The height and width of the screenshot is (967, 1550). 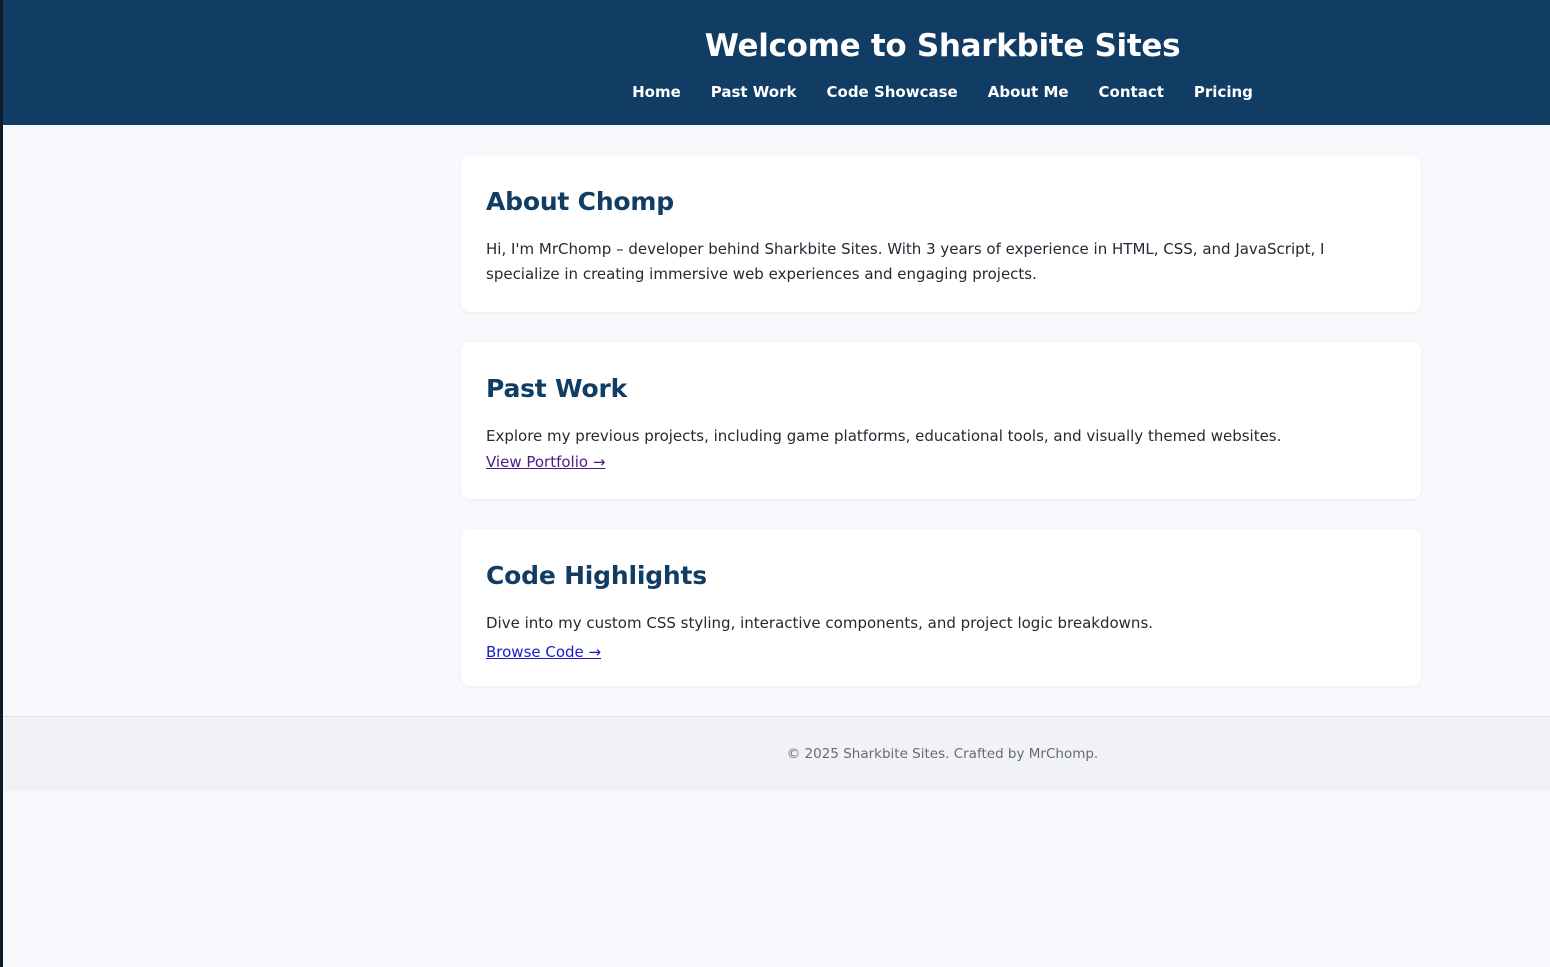 What do you see at coordinates (1, 483) in the screenshot?
I see `window-edge` at bounding box center [1, 483].